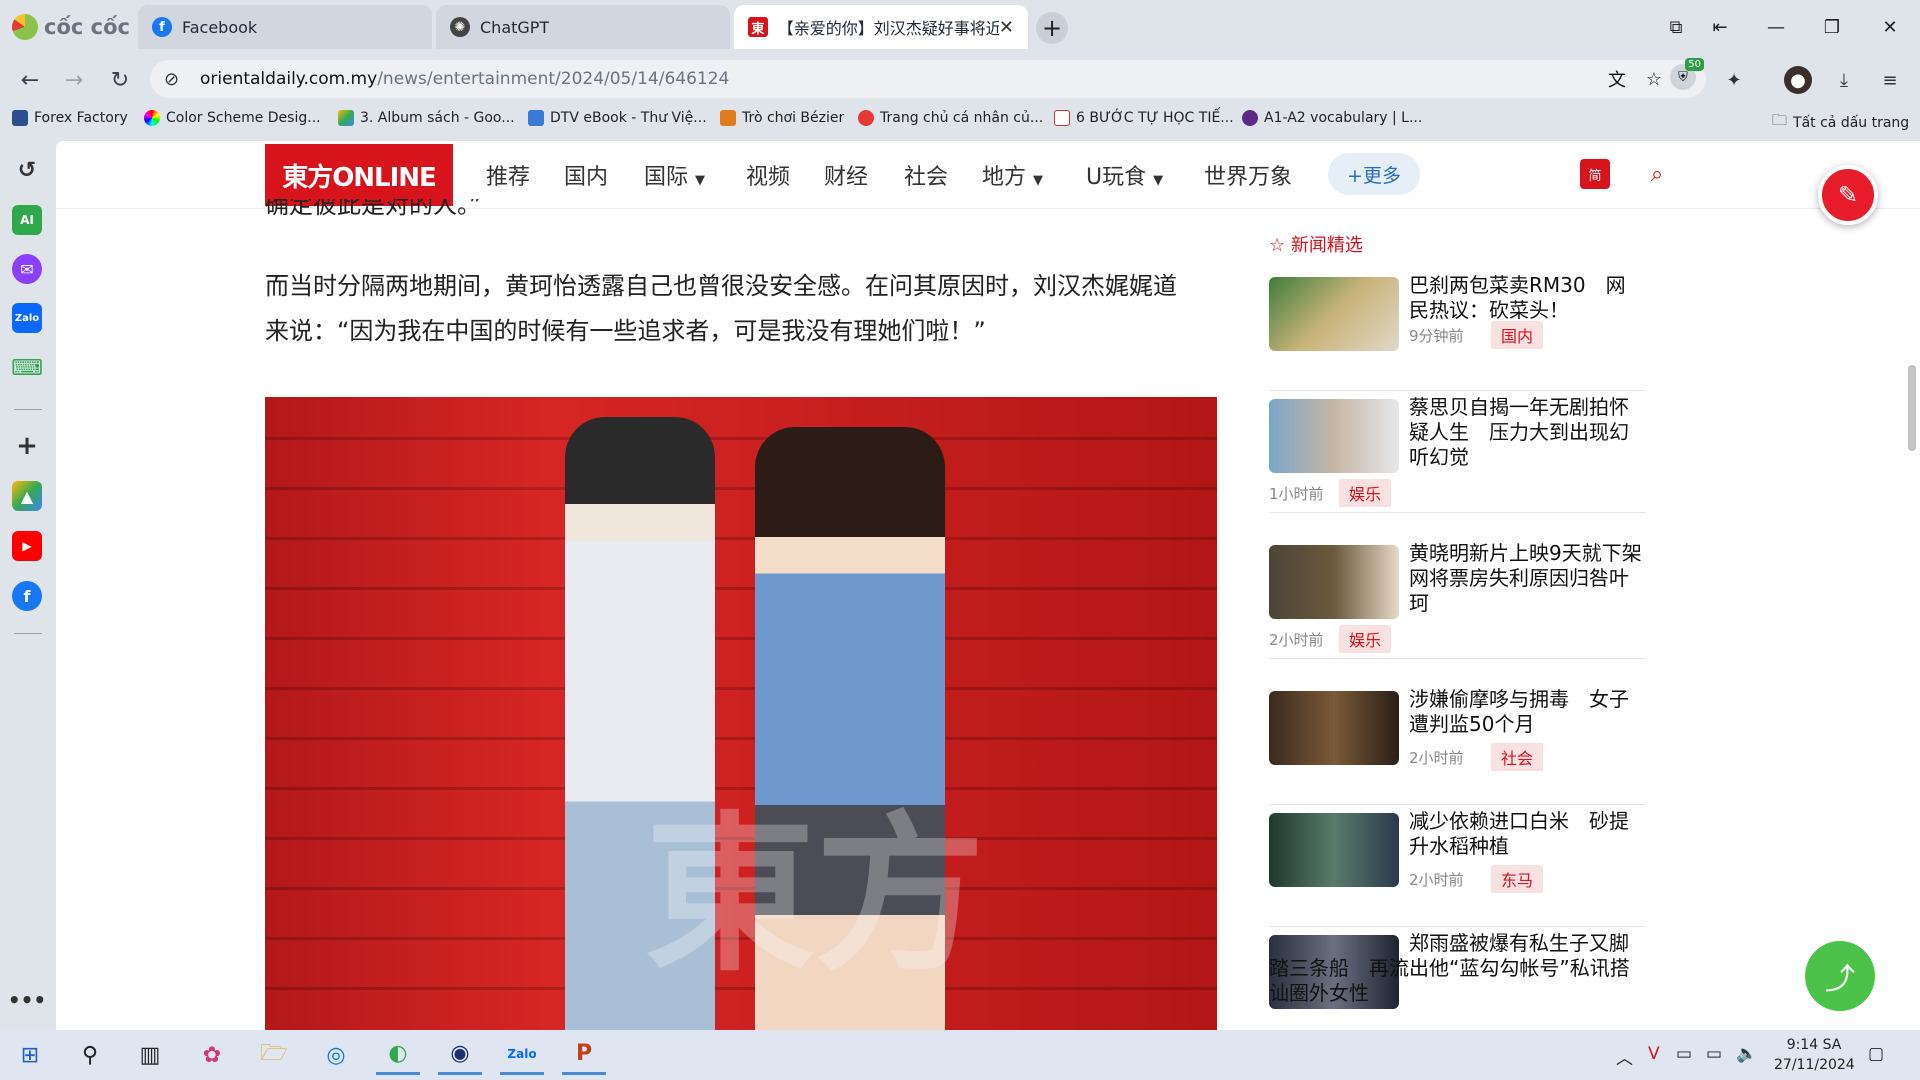 Image resolution: width=1920 pixels, height=1080 pixels. What do you see at coordinates (1814, 1055) in the screenshot?
I see `system-clock: 9:14 SA 27/11/2024` at bounding box center [1814, 1055].